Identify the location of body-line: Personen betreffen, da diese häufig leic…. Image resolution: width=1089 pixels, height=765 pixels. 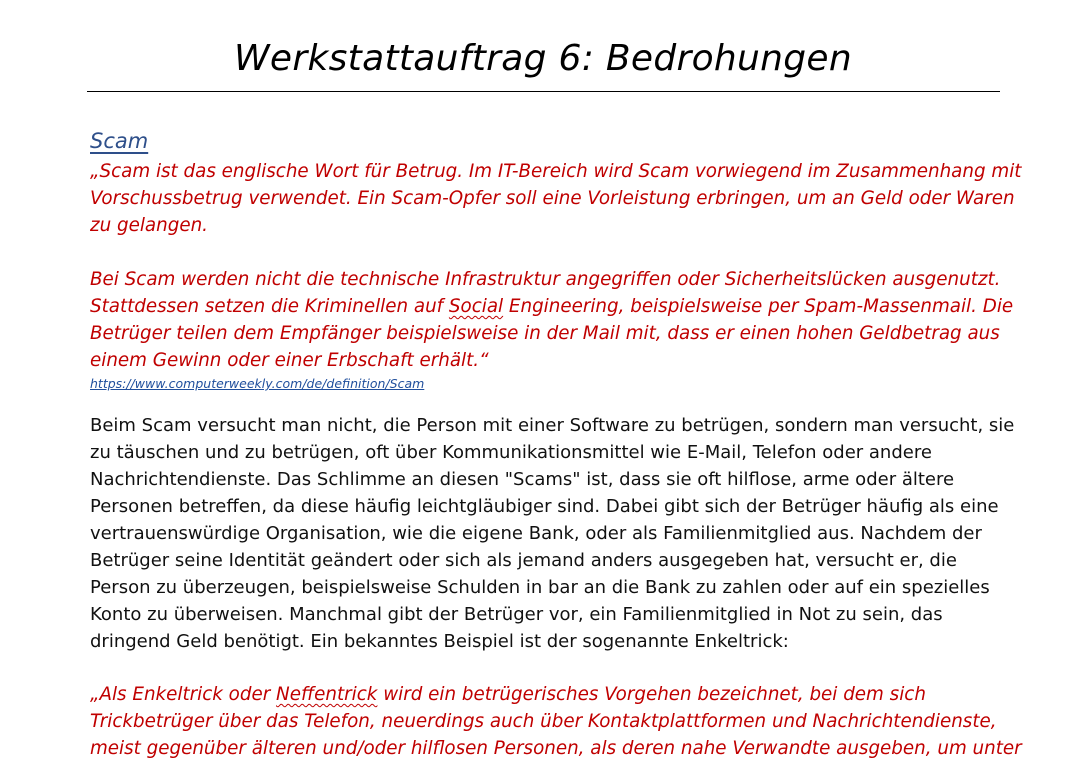
(544, 506).